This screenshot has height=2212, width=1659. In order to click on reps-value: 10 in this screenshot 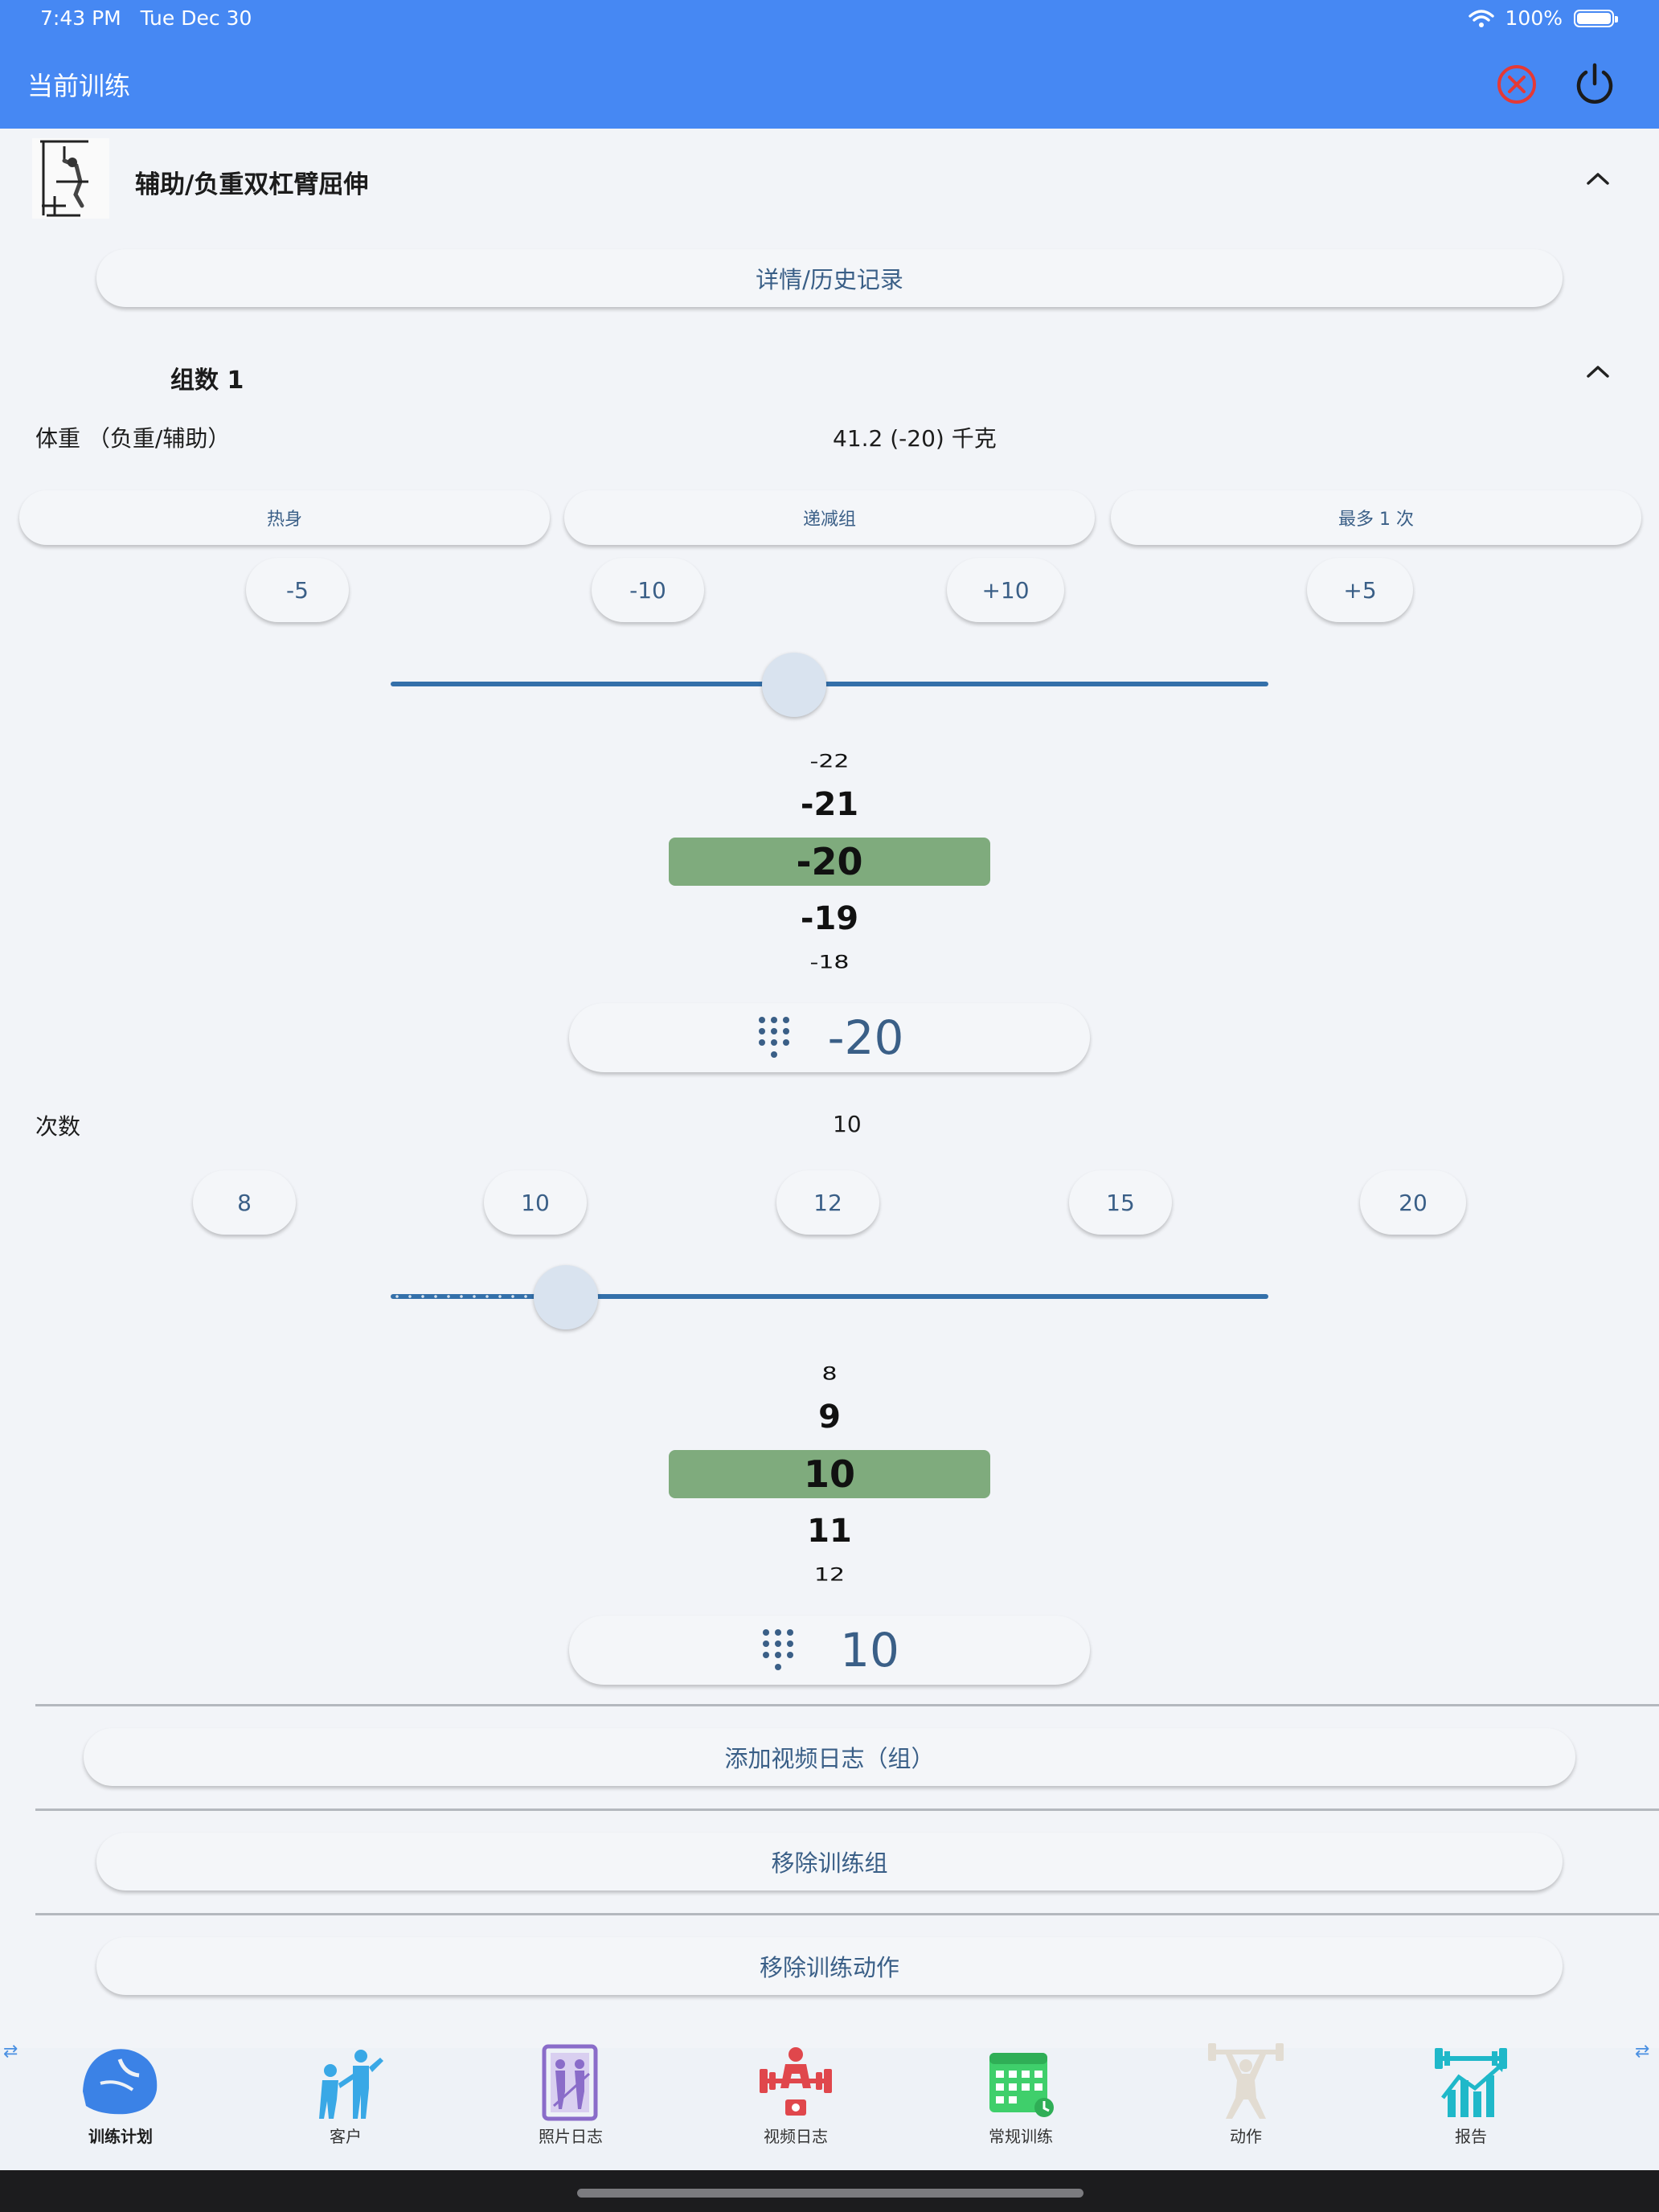, I will do `click(847, 1124)`.